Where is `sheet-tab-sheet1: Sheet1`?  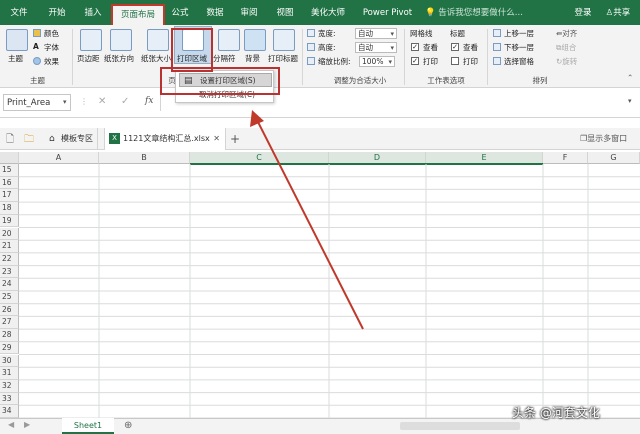
sheet-tab-sheet1: Sheet1 is located at coordinates (88, 426).